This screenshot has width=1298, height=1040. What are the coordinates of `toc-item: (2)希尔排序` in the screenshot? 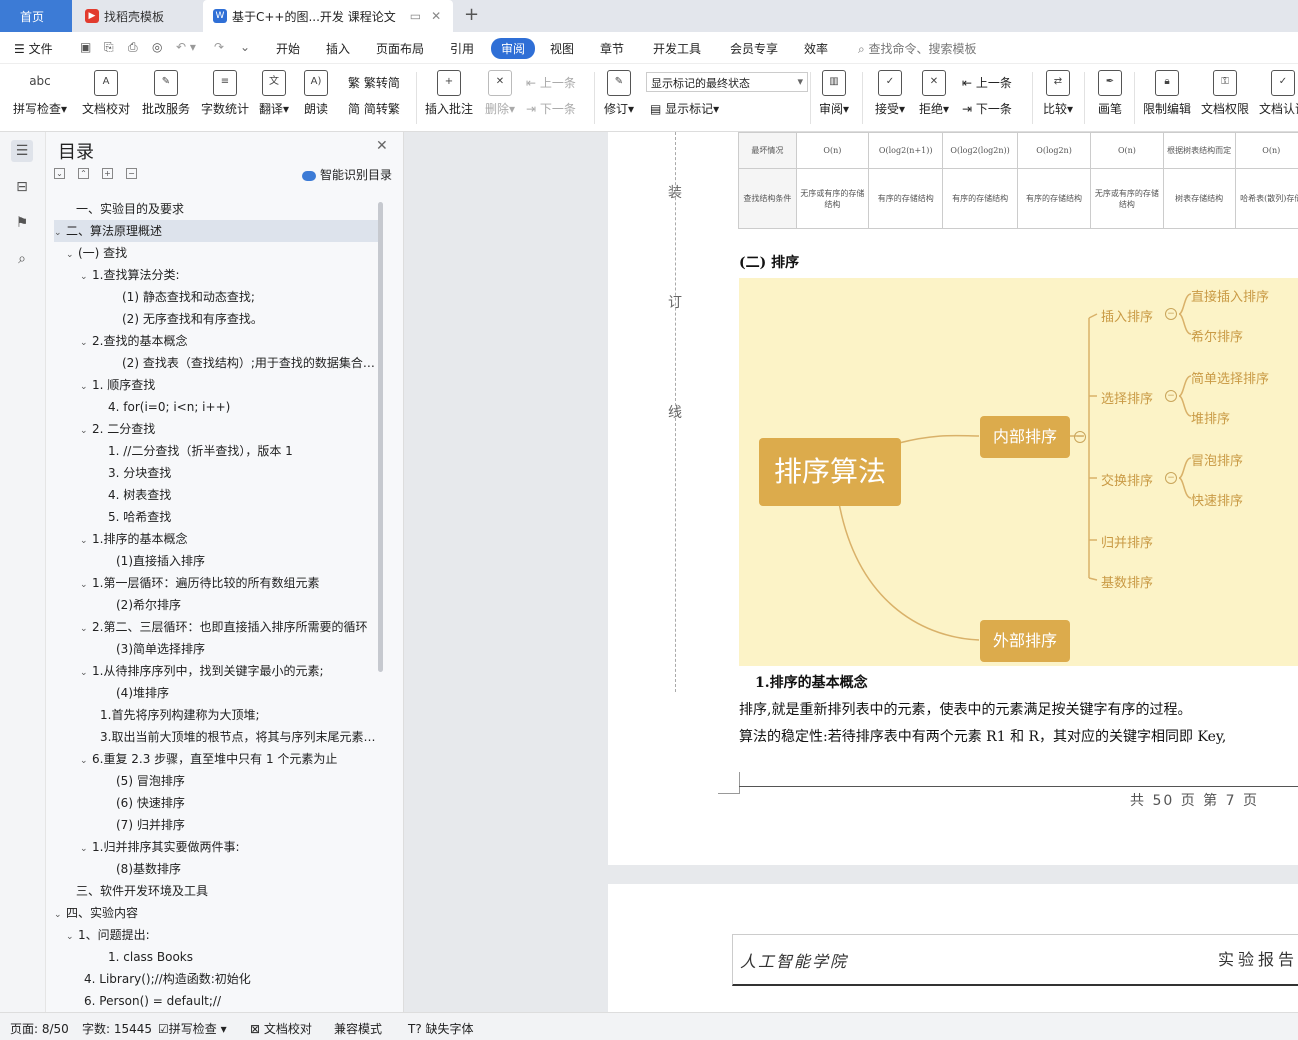 It's located at (217, 605).